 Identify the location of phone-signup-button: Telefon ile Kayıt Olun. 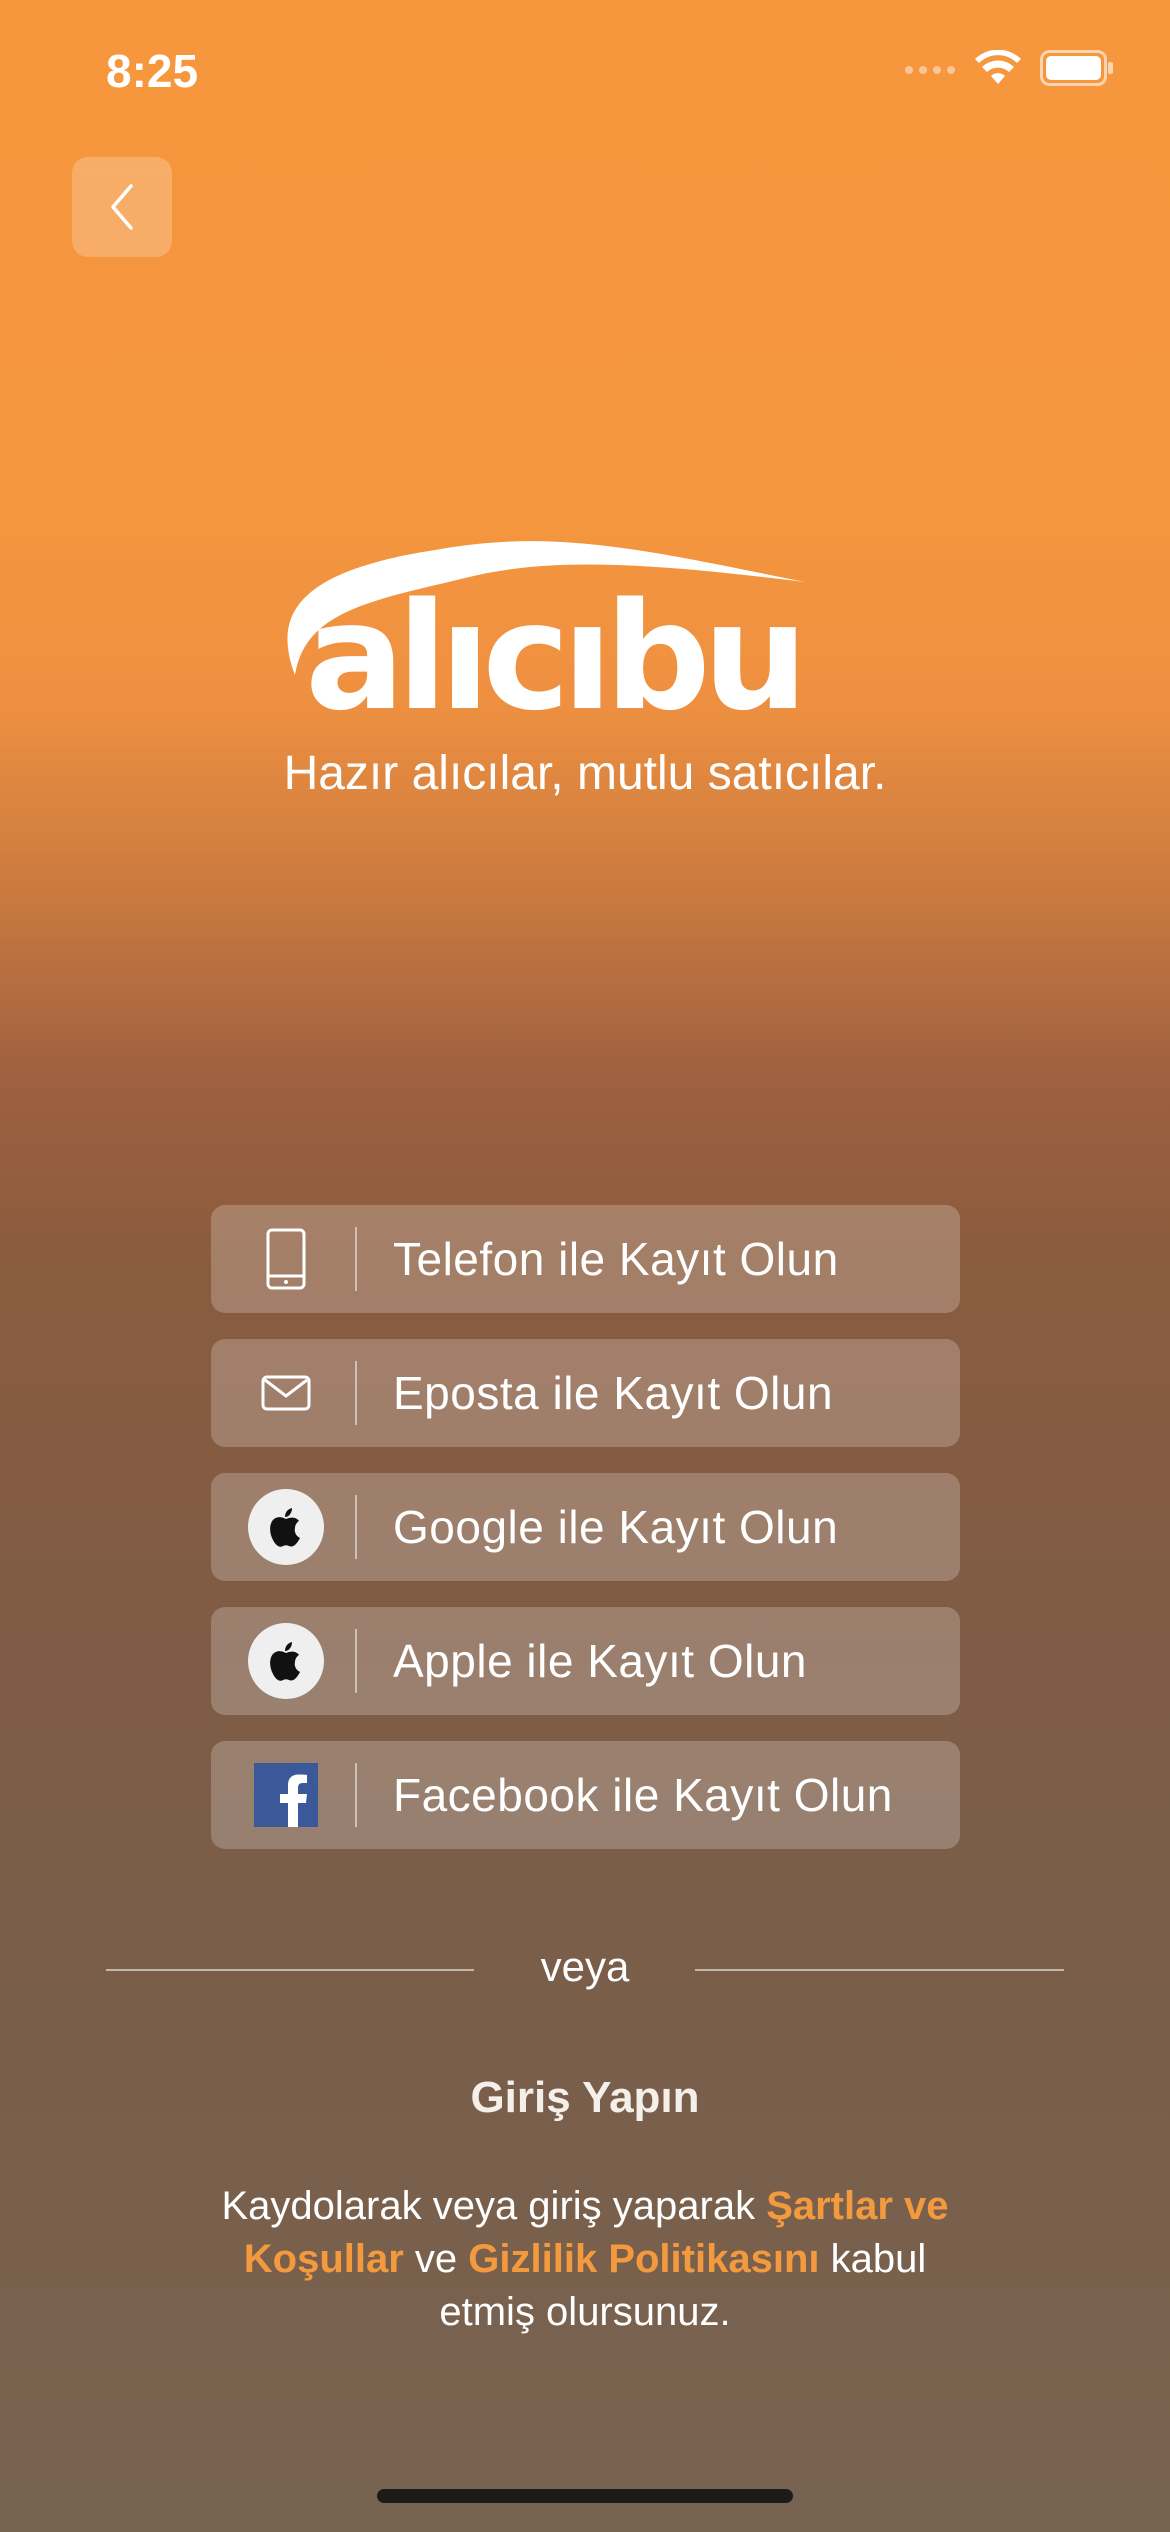
(585, 1259).